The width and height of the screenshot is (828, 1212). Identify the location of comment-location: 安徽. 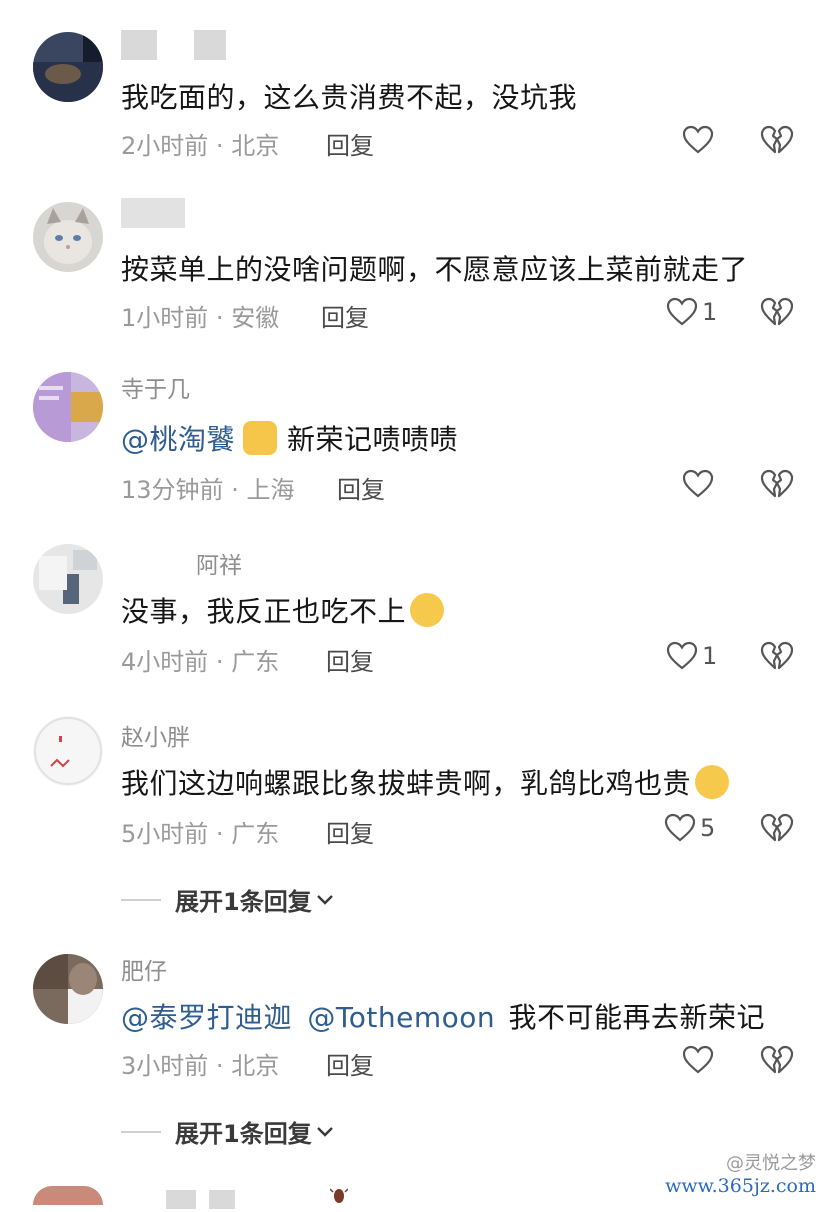
(255, 318).